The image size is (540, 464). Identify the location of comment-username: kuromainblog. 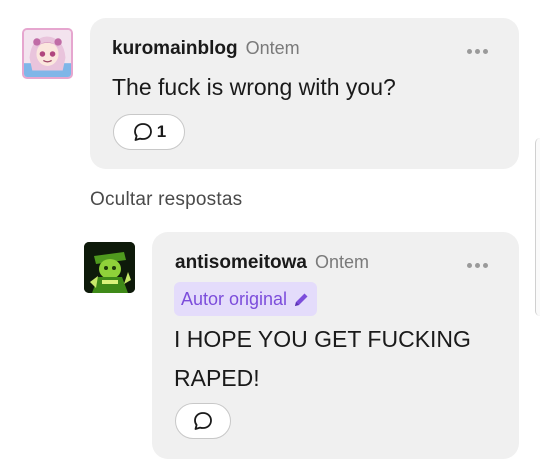
(175, 49).